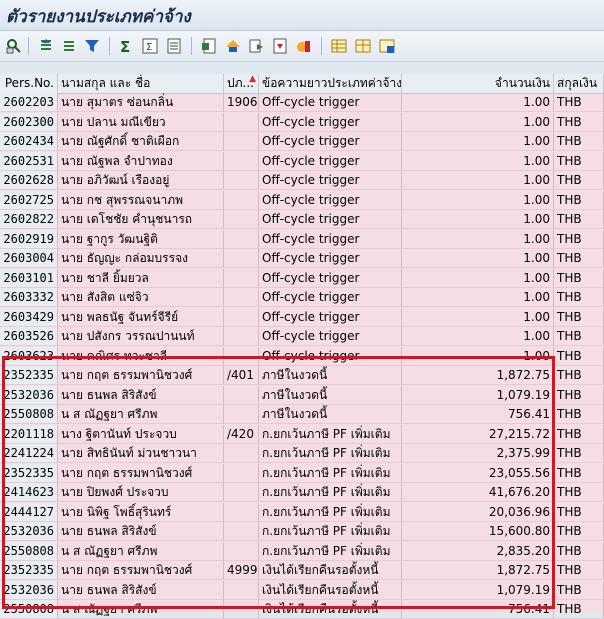 This screenshot has height=619, width=604. Describe the element at coordinates (241, 434) in the screenshot. I see `cell-wagetype: /420` at that location.